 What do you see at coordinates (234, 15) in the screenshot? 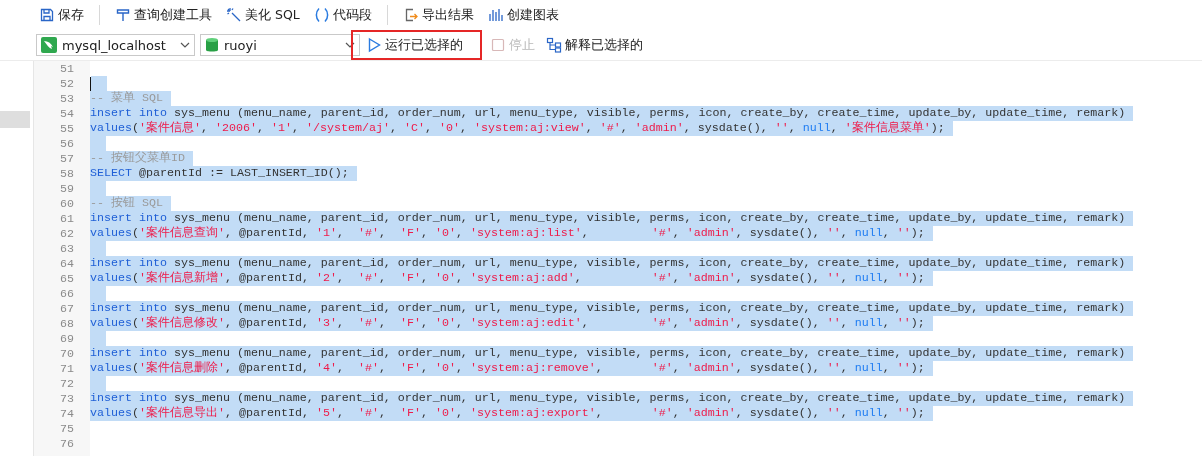
I see `magic-wand-icon` at bounding box center [234, 15].